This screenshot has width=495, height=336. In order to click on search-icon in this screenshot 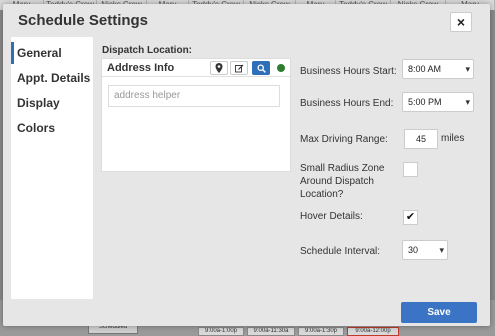, I will do `click(261, 68)`.